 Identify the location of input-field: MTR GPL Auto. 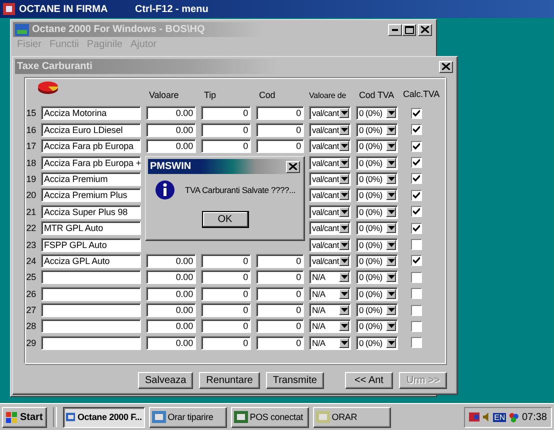
(91, 228).